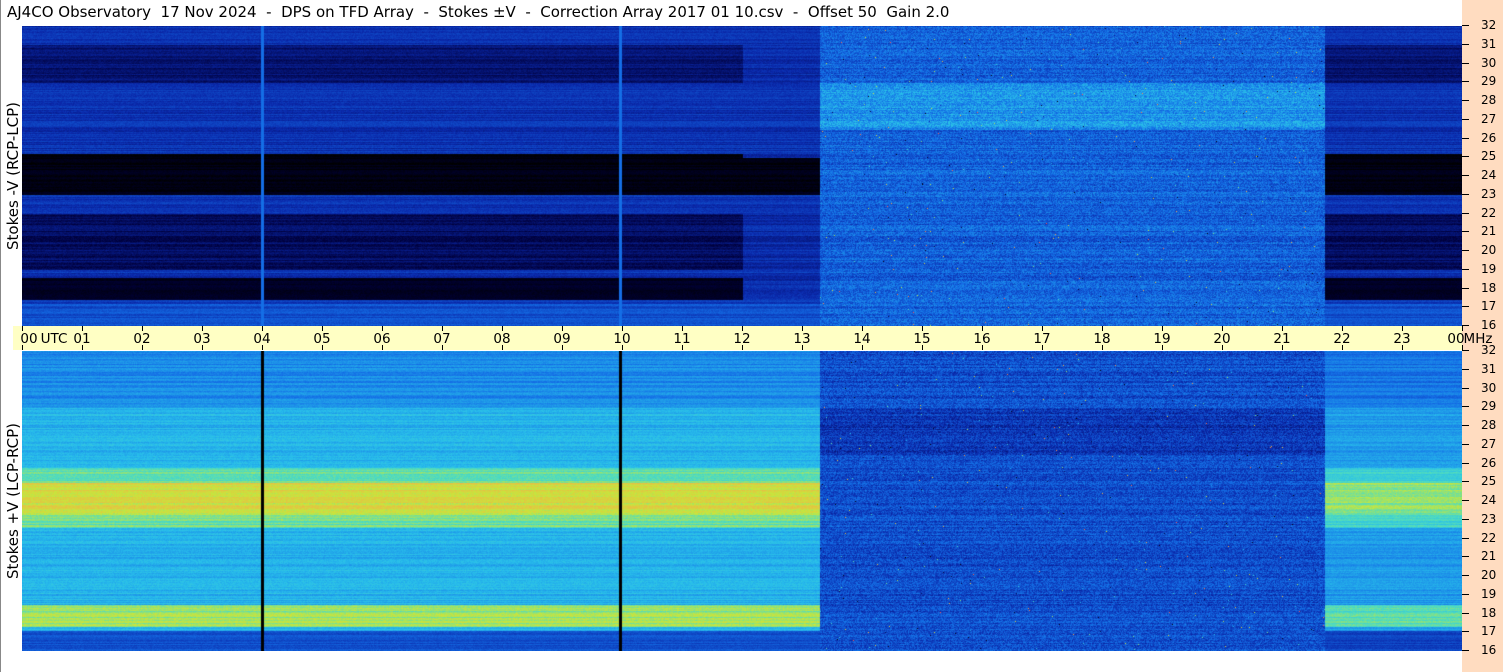 The image size is (1503, 672). What do you see at coordinates (562, 339) in the screenshot?
I see `x-tick-label: 09` at bounding box center [562, 339].